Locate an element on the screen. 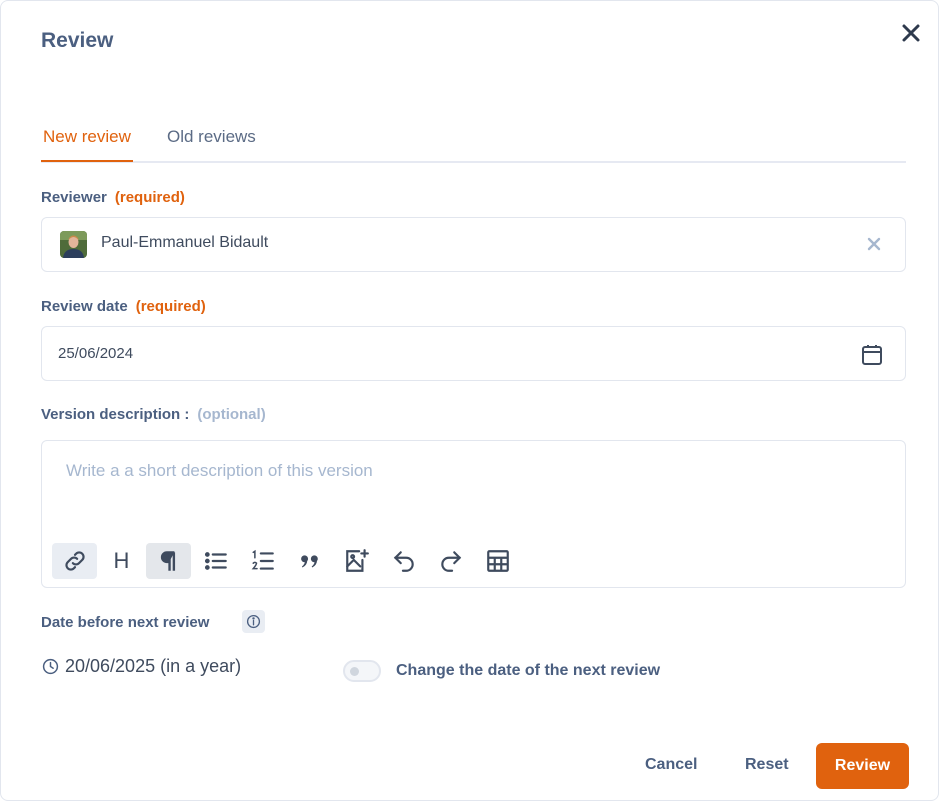  image-icon is located at coordinates (357, 560).